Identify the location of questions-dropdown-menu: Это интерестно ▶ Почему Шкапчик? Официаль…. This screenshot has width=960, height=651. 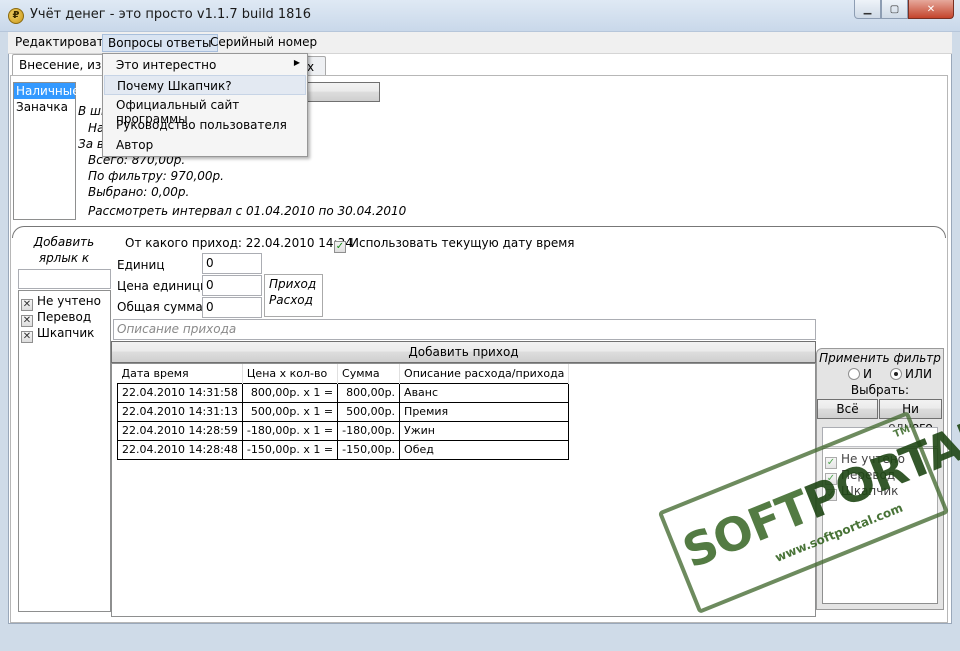
(205, 105).